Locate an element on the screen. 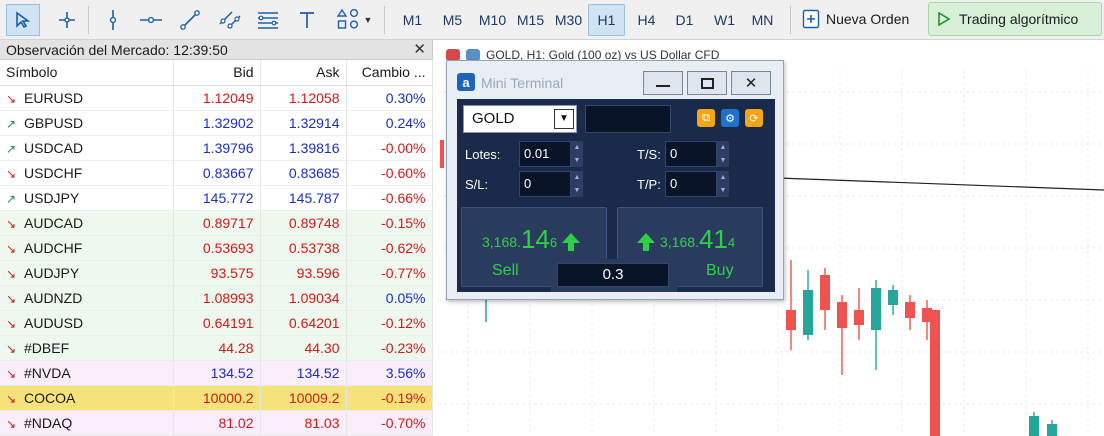 The image size is (1104, 436). take-profit-input: 0 is located at coordinates (691, 184).